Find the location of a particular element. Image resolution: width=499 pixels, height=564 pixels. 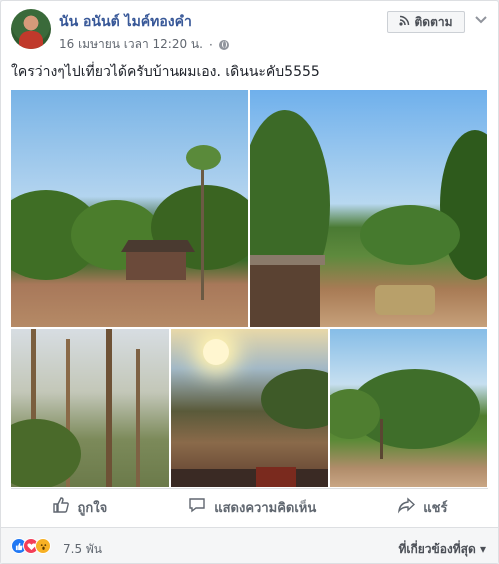

comment-icon is located at coordinates (197, 507).